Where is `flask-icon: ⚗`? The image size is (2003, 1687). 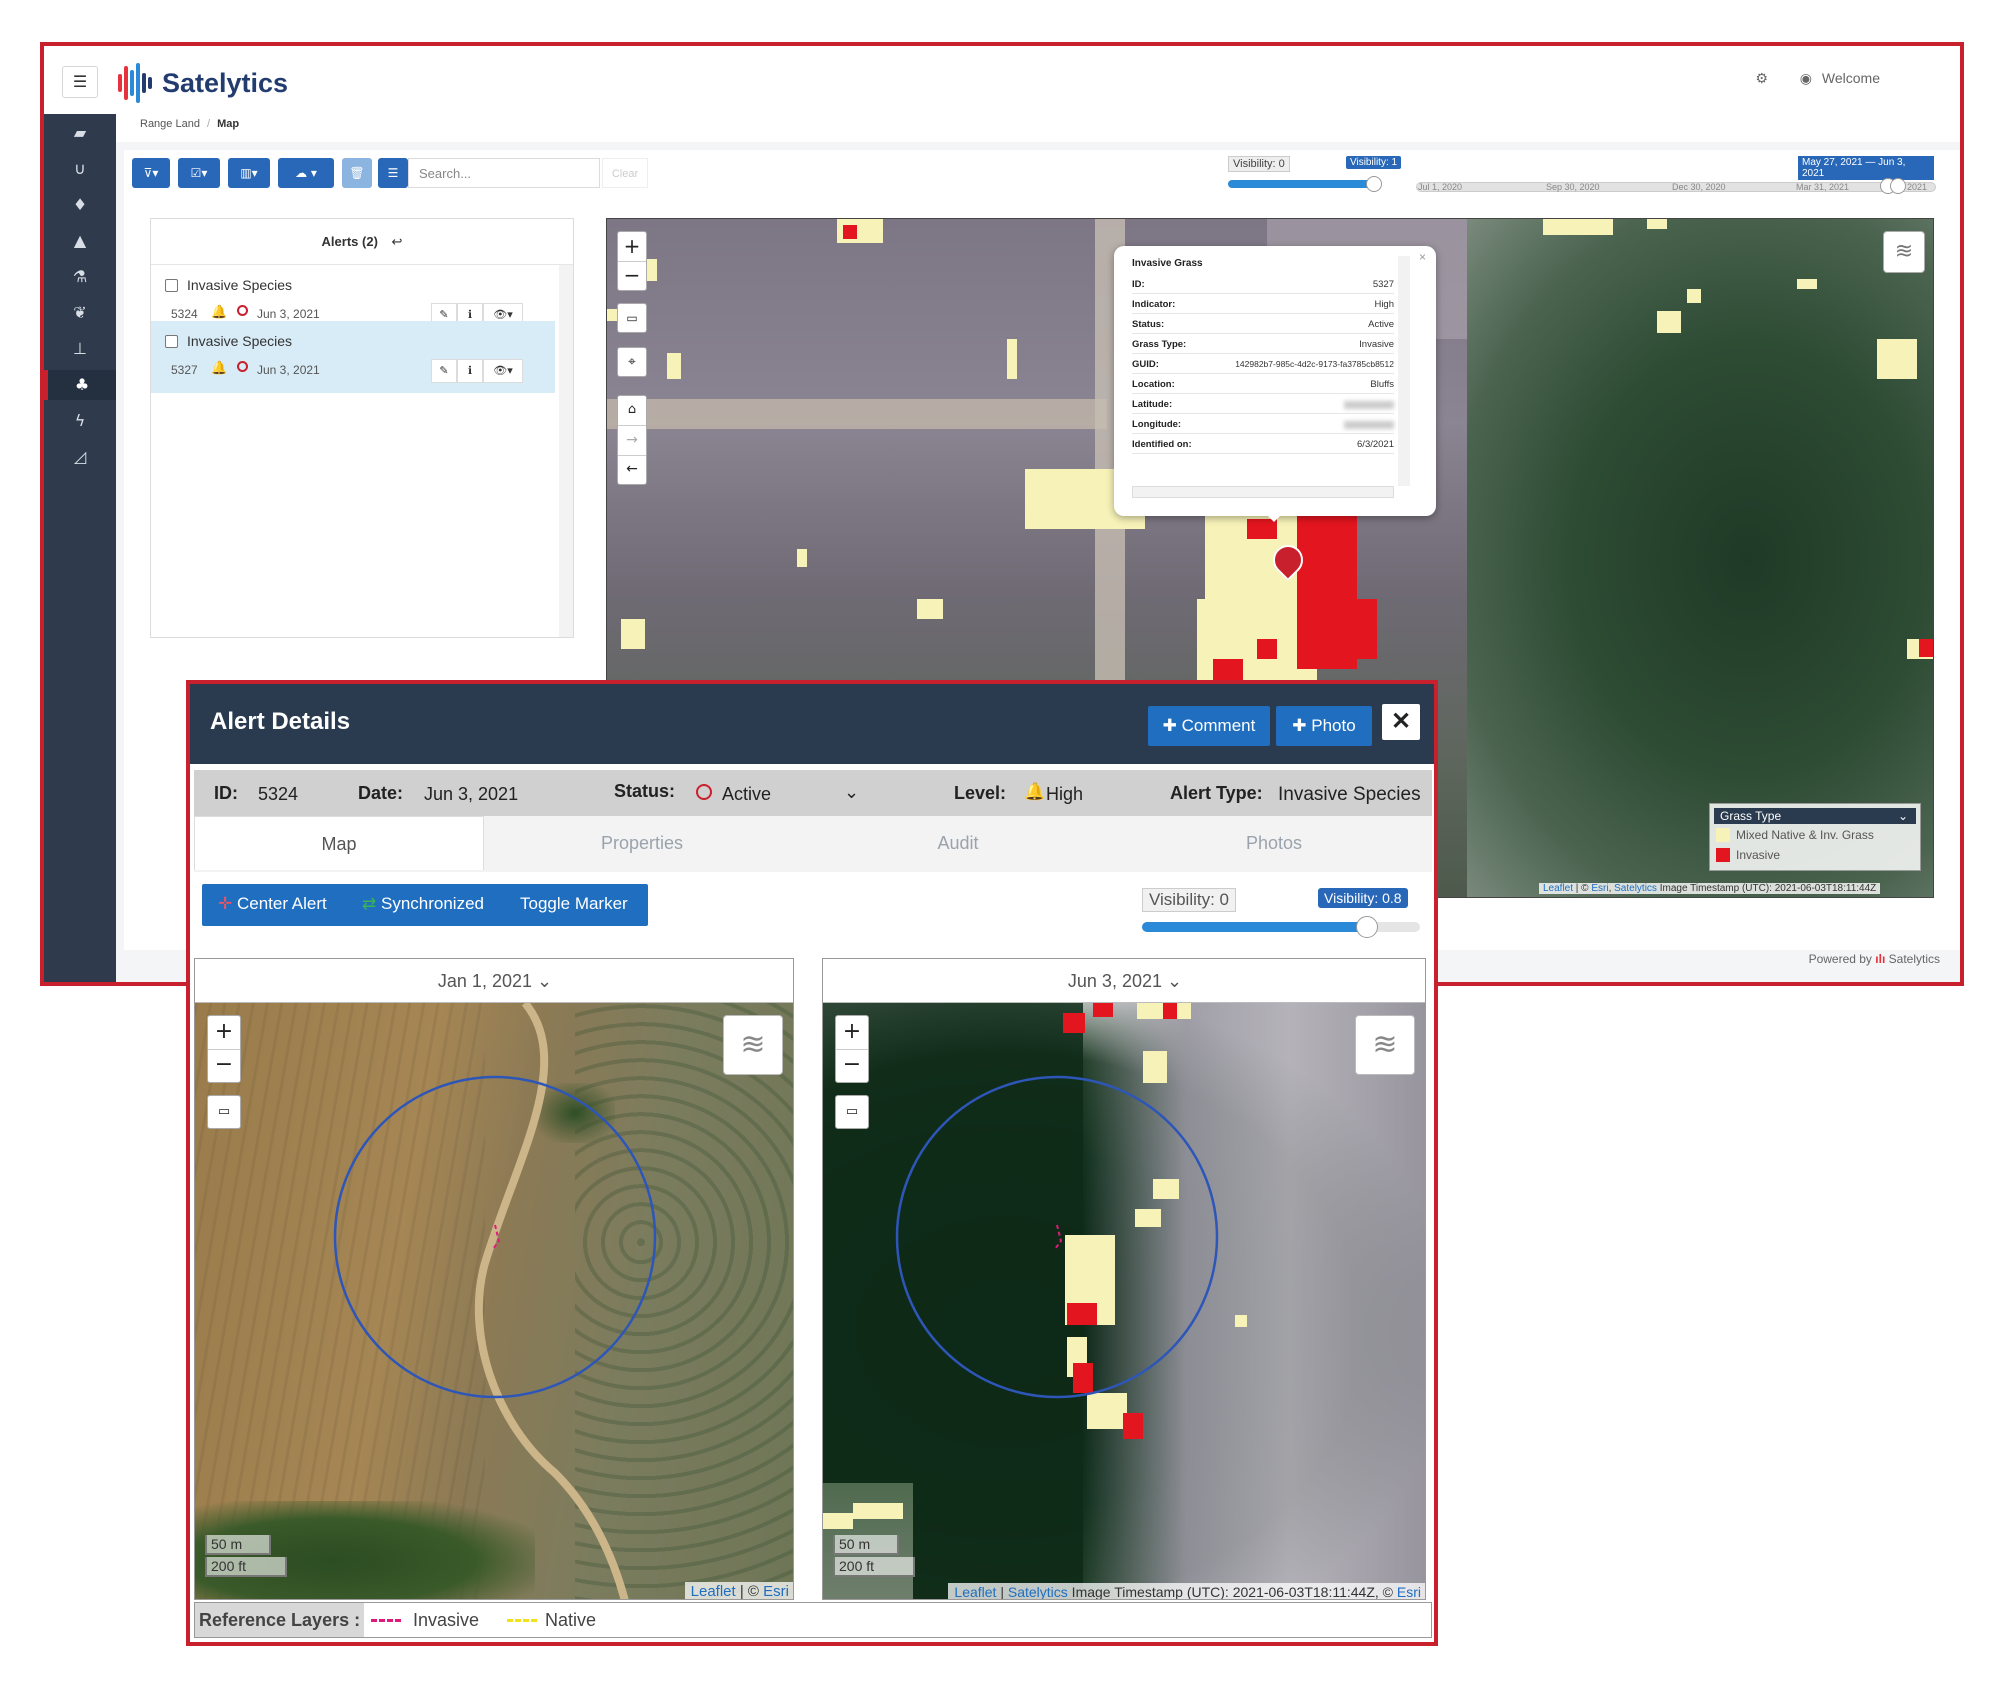 flask-icon: ⚗ is located at coordinates (80, 277).